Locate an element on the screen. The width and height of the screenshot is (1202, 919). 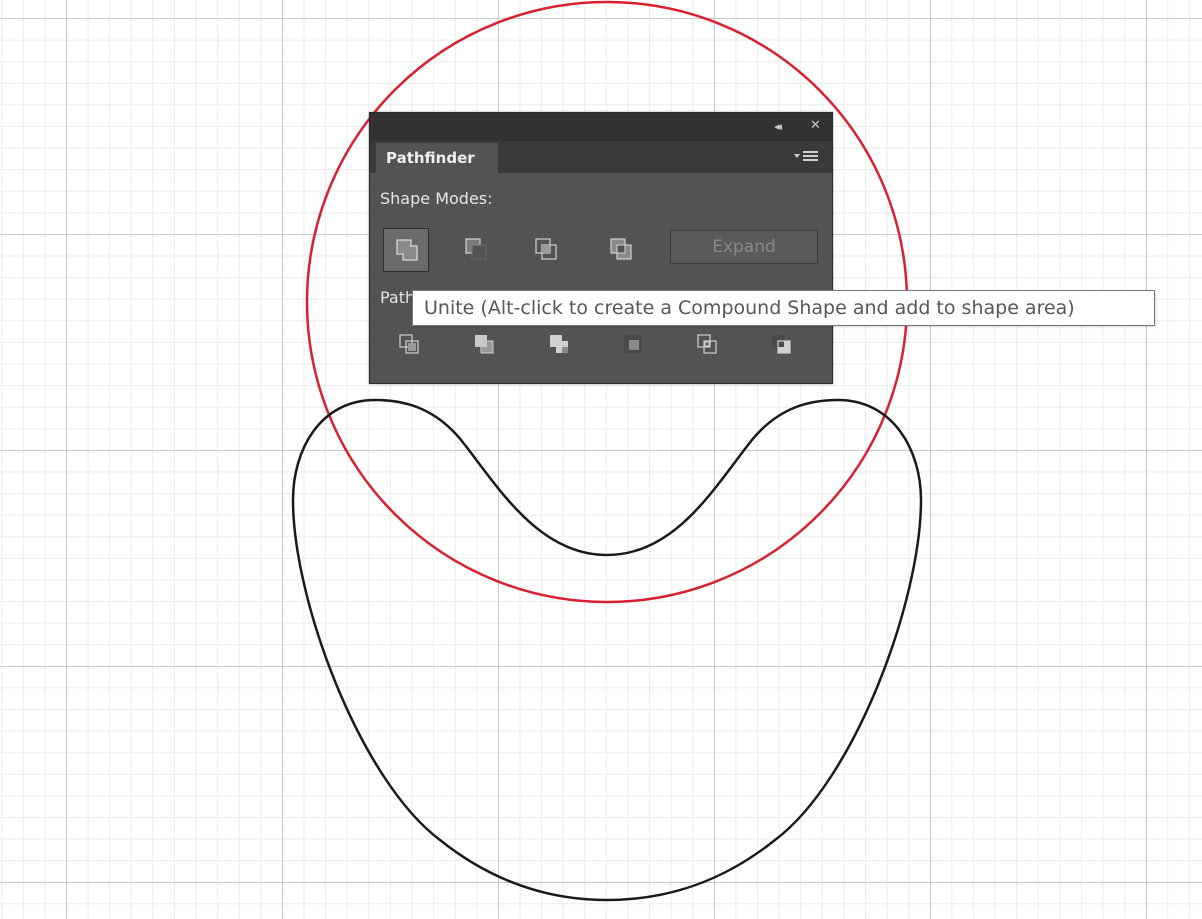
minus-front-icon is located at coordinates (476, 249).